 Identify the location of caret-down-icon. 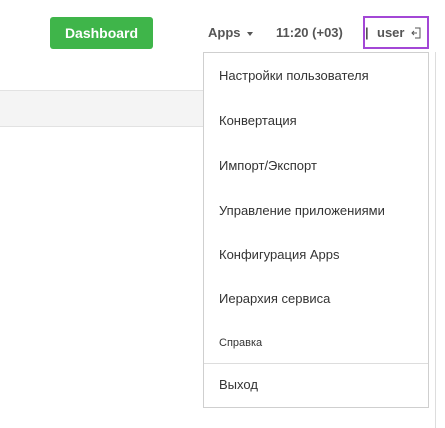
(249, 33).